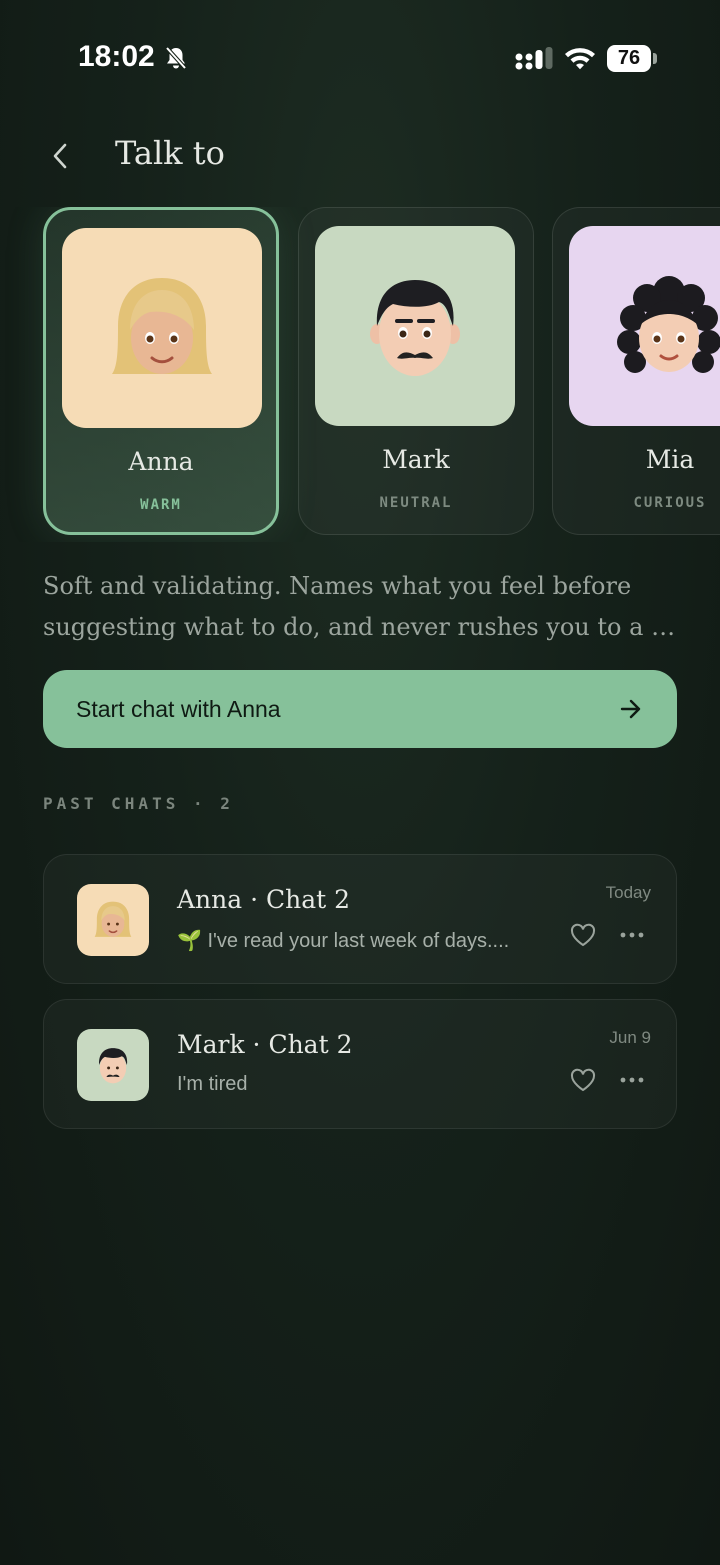 This screenshot has height=1565, width=720. I want to click on companion-card-mia: Mia CURIOUS, so click(636, 371).